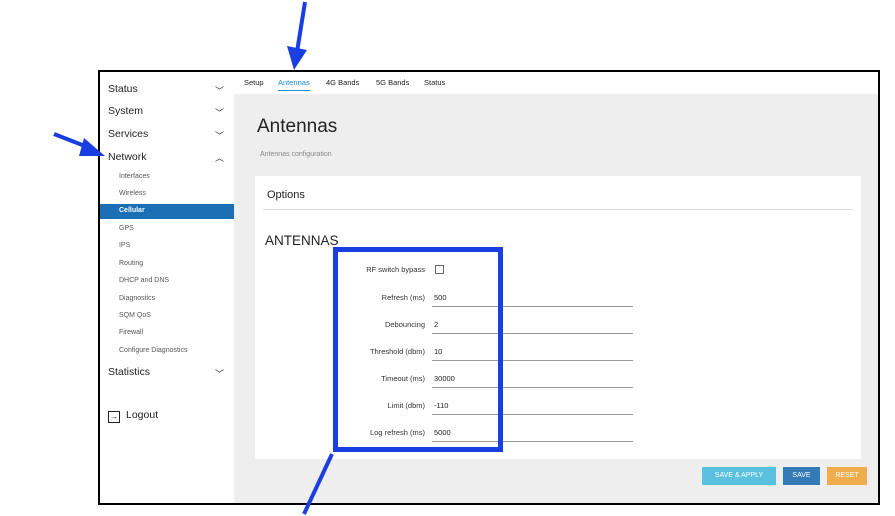  What do you see at coordinates (558, 209) in the screenshot?
I see `divider` at bounding box center [558, 209].